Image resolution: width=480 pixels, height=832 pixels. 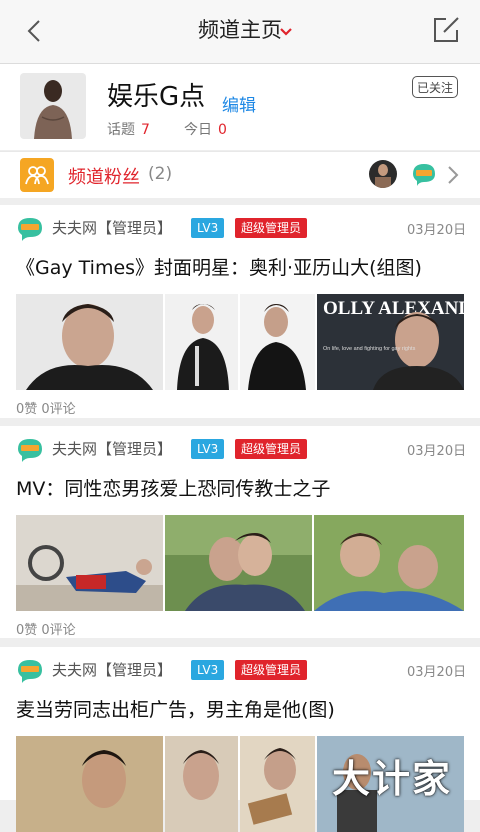 What do you see at coordinates (53, 106) in the screenshot?
I see `channel-avatar` at bounding box center [53, 106].